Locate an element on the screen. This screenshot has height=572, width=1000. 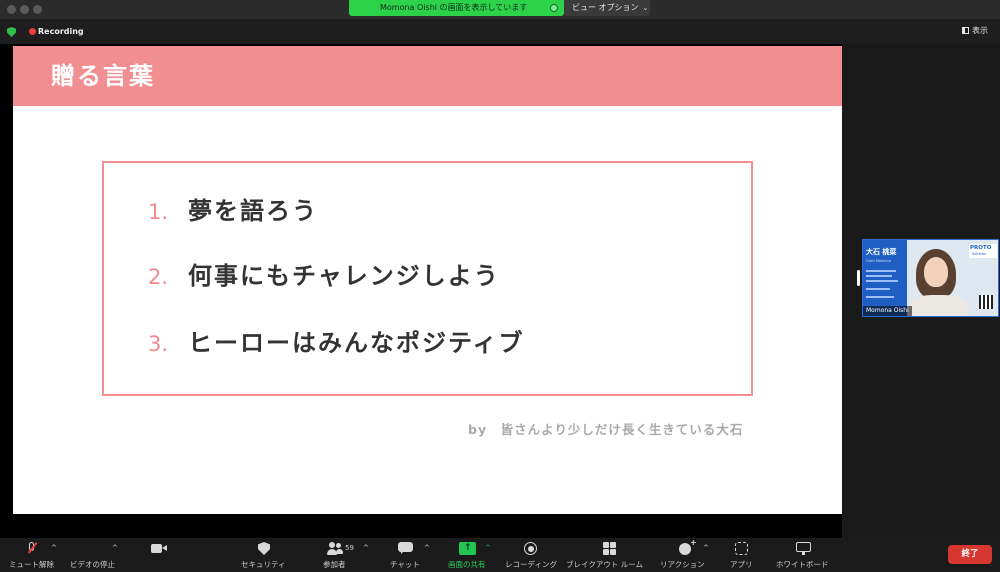
title-bar: Momona Oishi の画面を表示しています ビュー オプション ⌄ is located at coordinates (500, 9).